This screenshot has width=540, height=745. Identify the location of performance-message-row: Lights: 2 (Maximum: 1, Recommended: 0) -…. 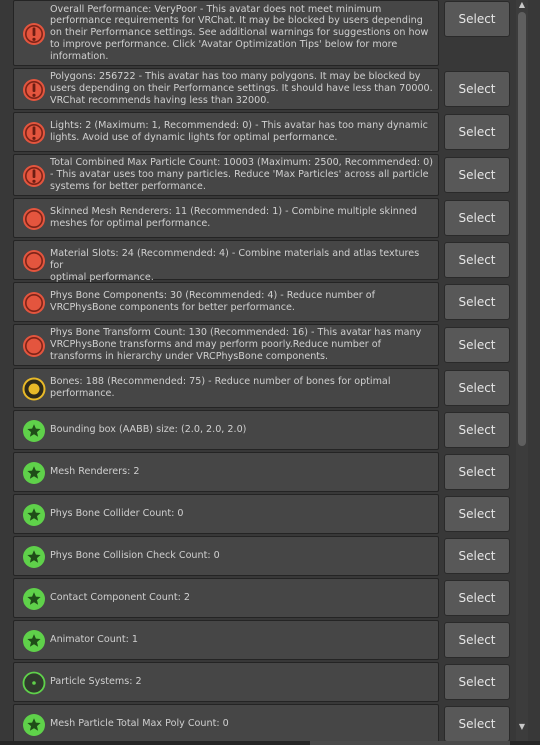
(264, 132).